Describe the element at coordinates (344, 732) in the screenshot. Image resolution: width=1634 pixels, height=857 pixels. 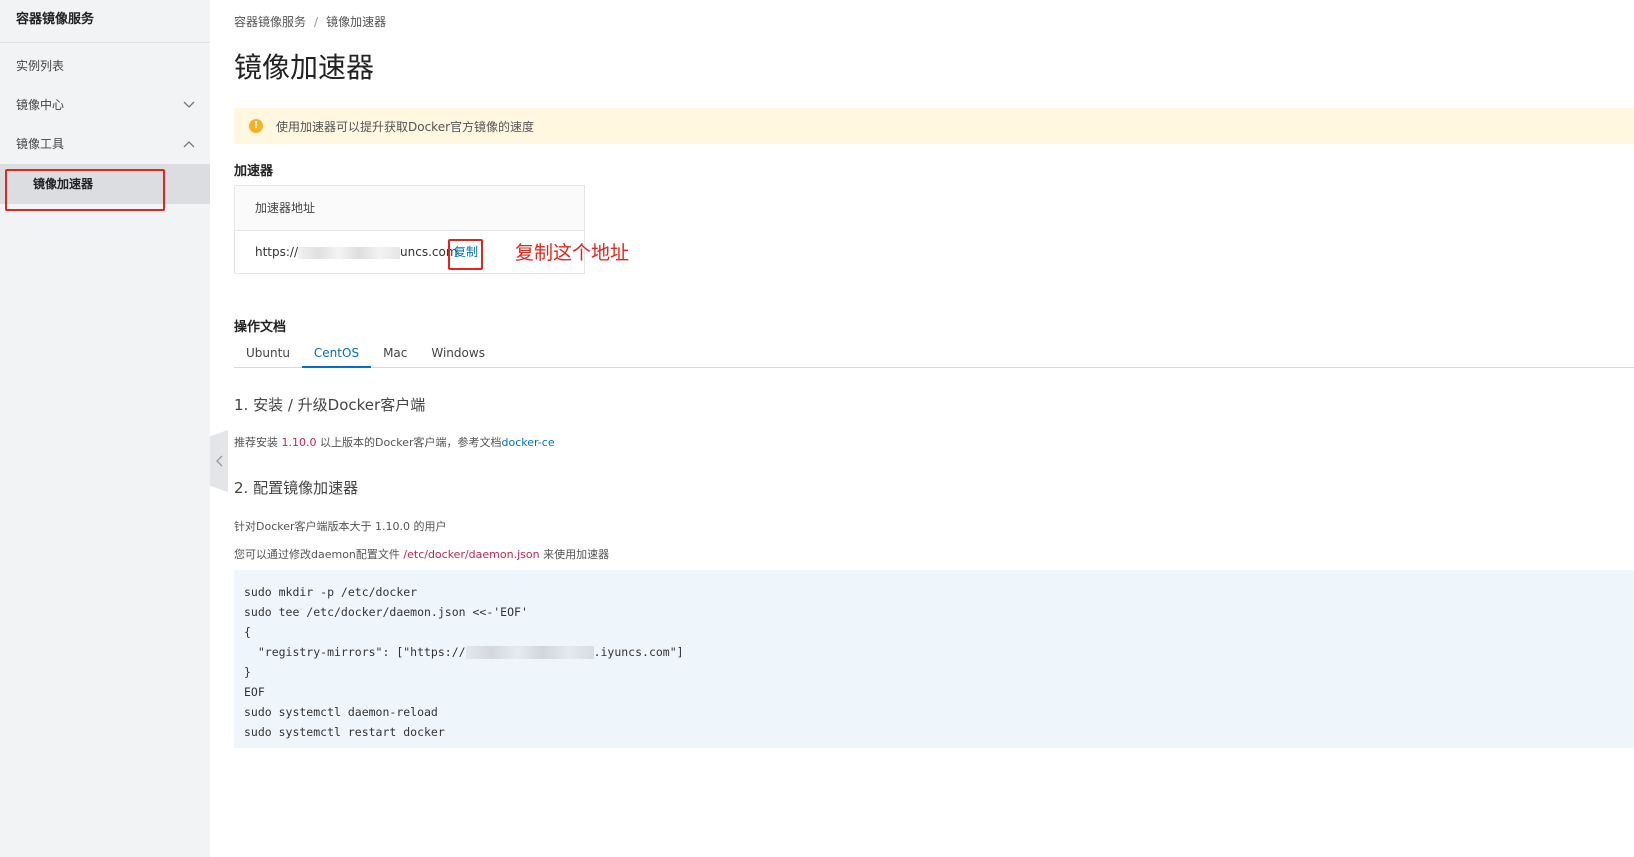
I see `code-line: sudo systemctl restart docker` at that location.